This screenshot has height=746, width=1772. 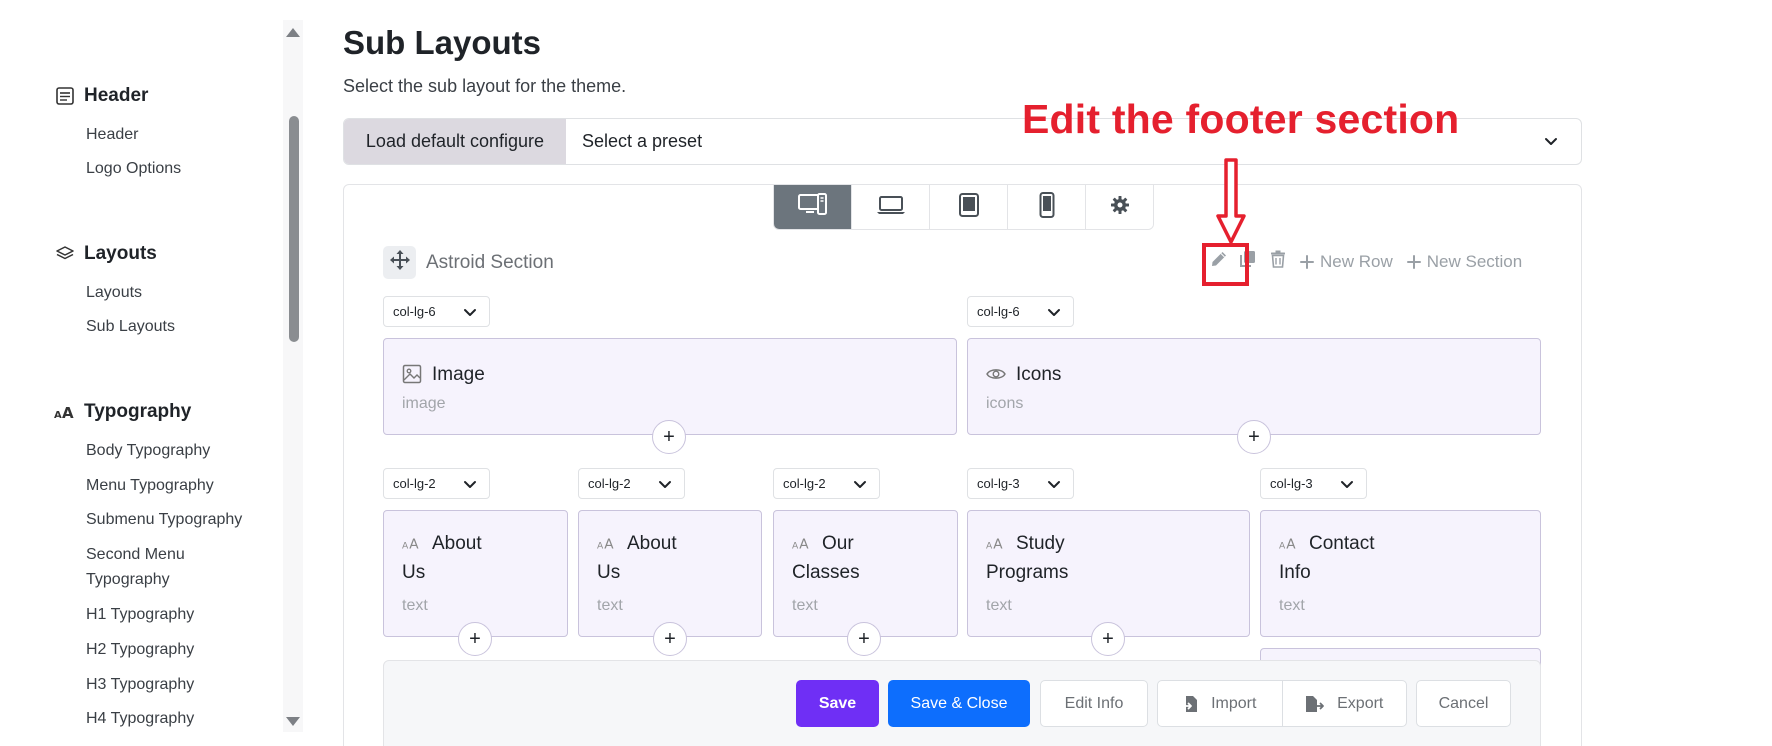 What do you see at coordinates (424, 403) in the screenshot?
I see `element-type: image` at bounding box center [424, 403].